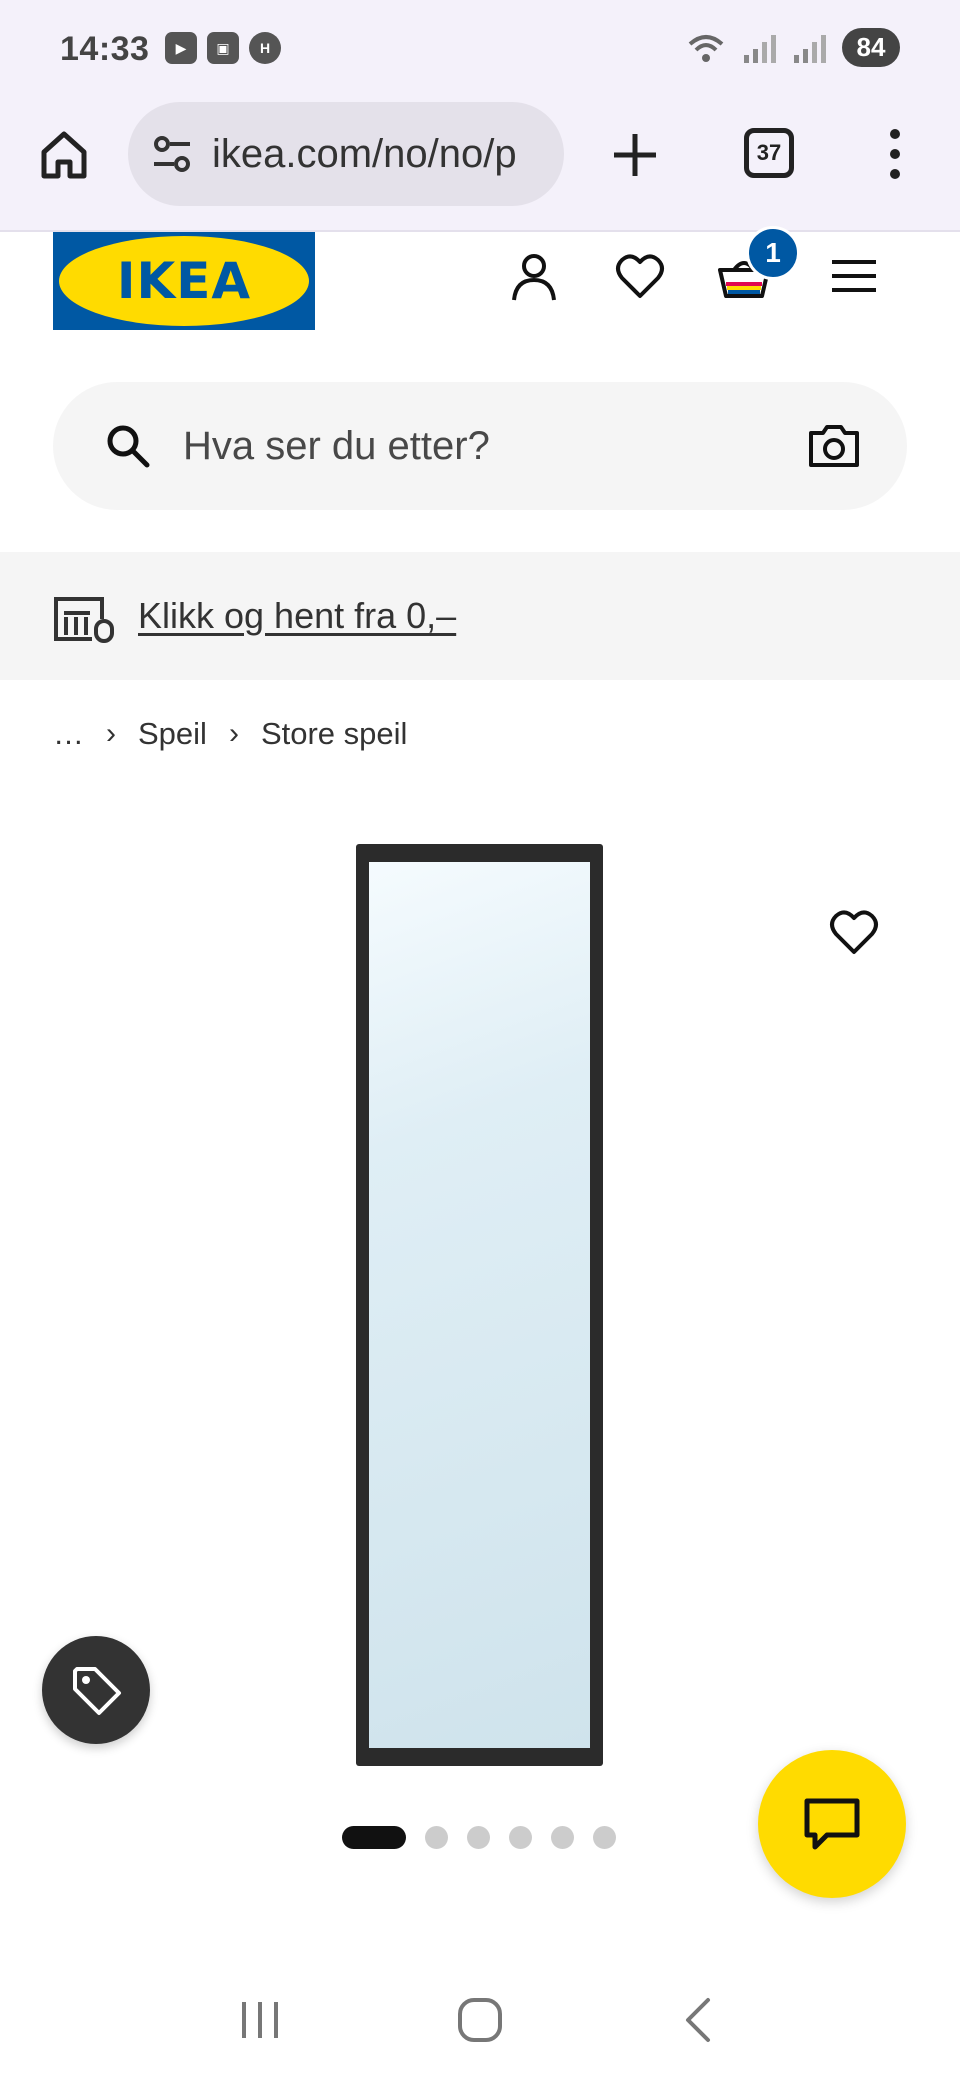 This screenshot has height=2080, width=960. What do you see at coordinates (700, 2020) in the screenshot?
I see `back-icon` at bounding box center [700, 2020].